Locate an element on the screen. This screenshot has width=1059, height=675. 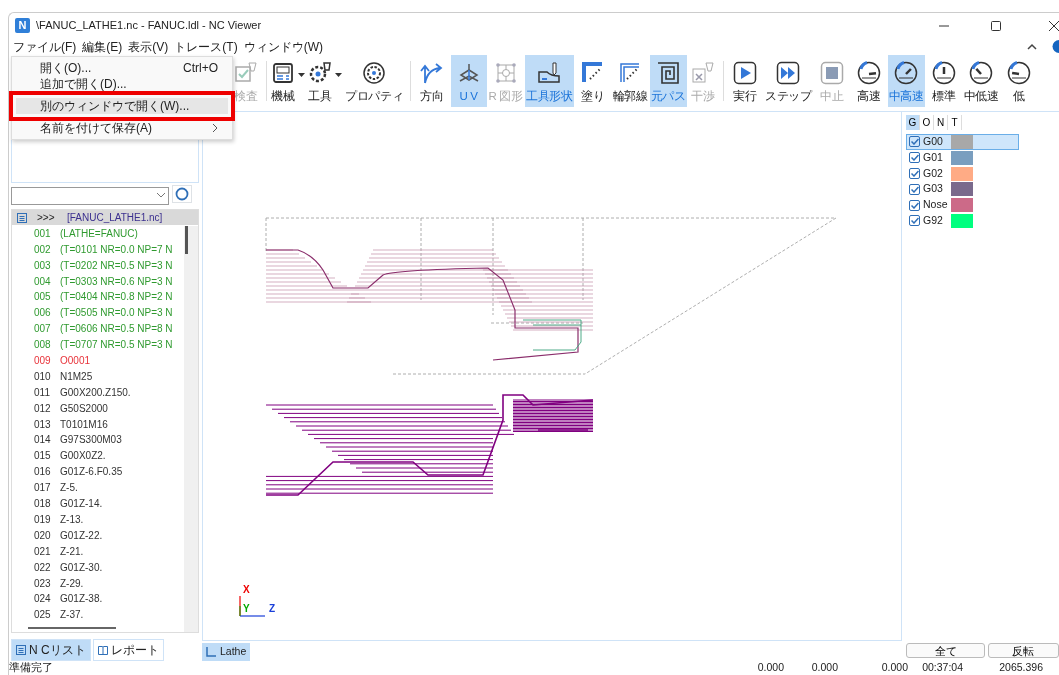
code-filter-item: G03 is located at coordinates (962, 189).